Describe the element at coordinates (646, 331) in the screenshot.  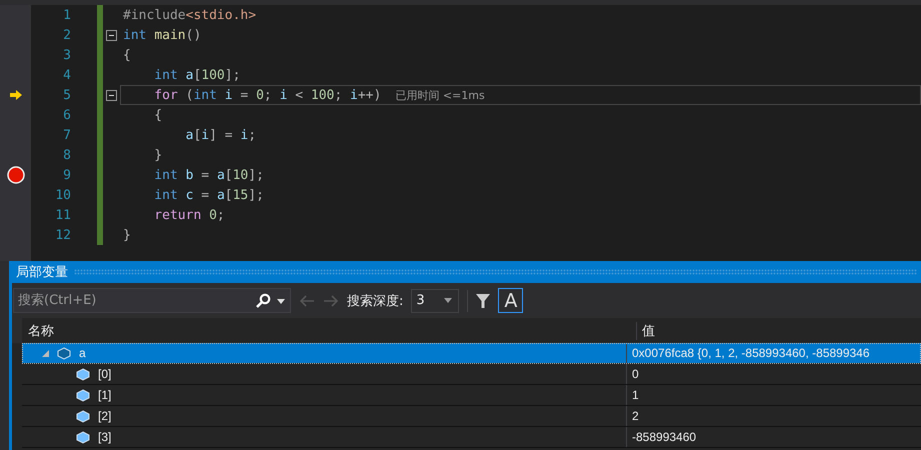
I see `column-header: 值` at that location.